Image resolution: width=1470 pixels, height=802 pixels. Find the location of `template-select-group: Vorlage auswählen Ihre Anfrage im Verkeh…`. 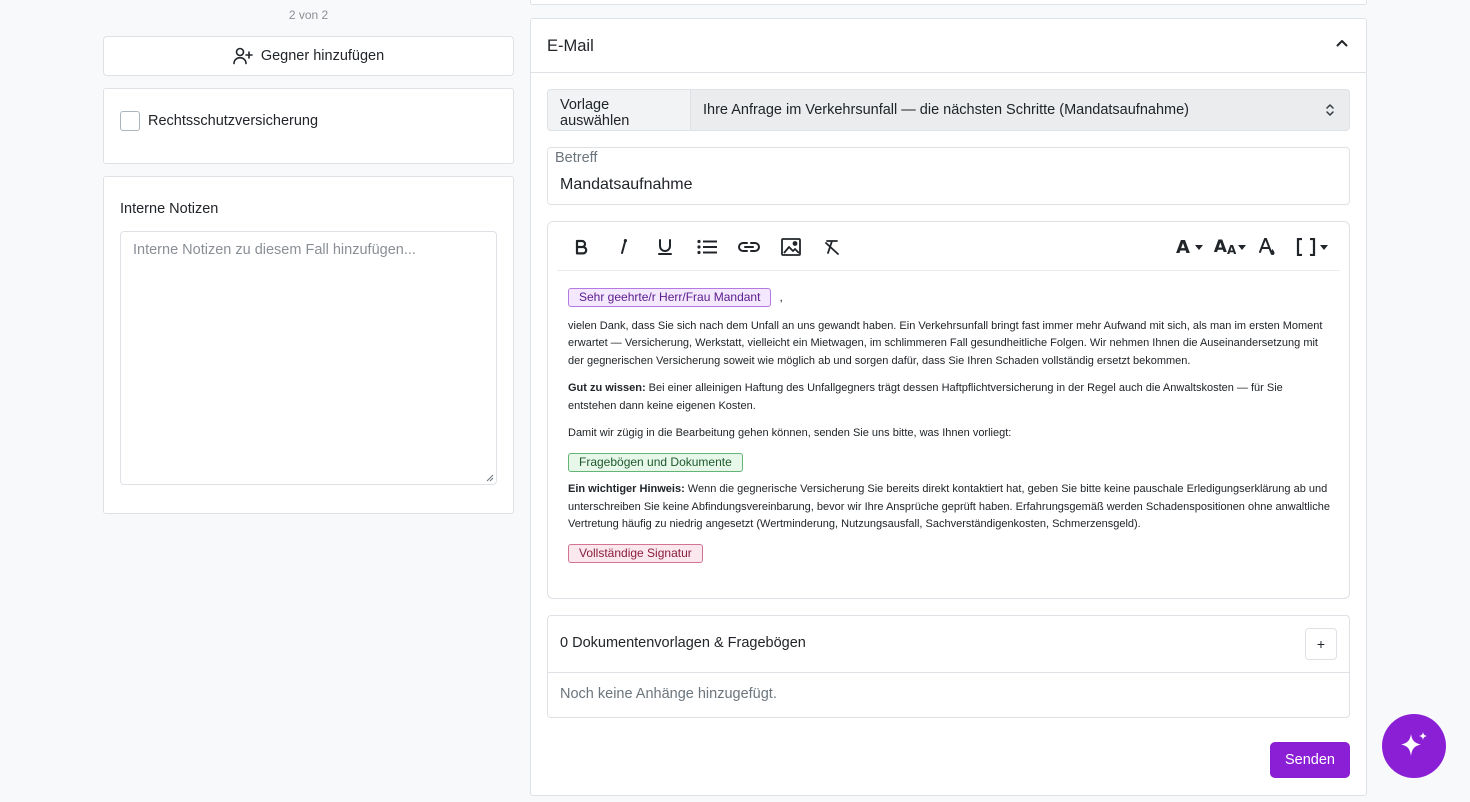

template-select-group: Vorlage auswählen Ihre Anfrage im Verkeh… is located at coordinates (948, 110).